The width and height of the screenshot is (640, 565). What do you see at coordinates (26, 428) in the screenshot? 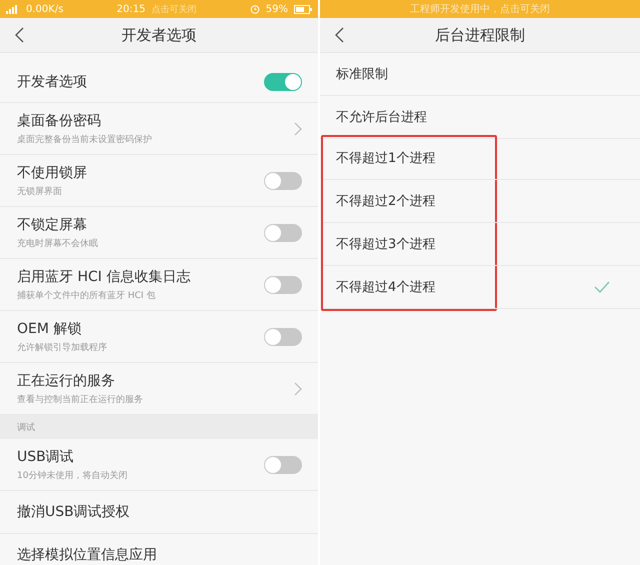
I see `section-title: 调试` at bounding box center [26, 428].